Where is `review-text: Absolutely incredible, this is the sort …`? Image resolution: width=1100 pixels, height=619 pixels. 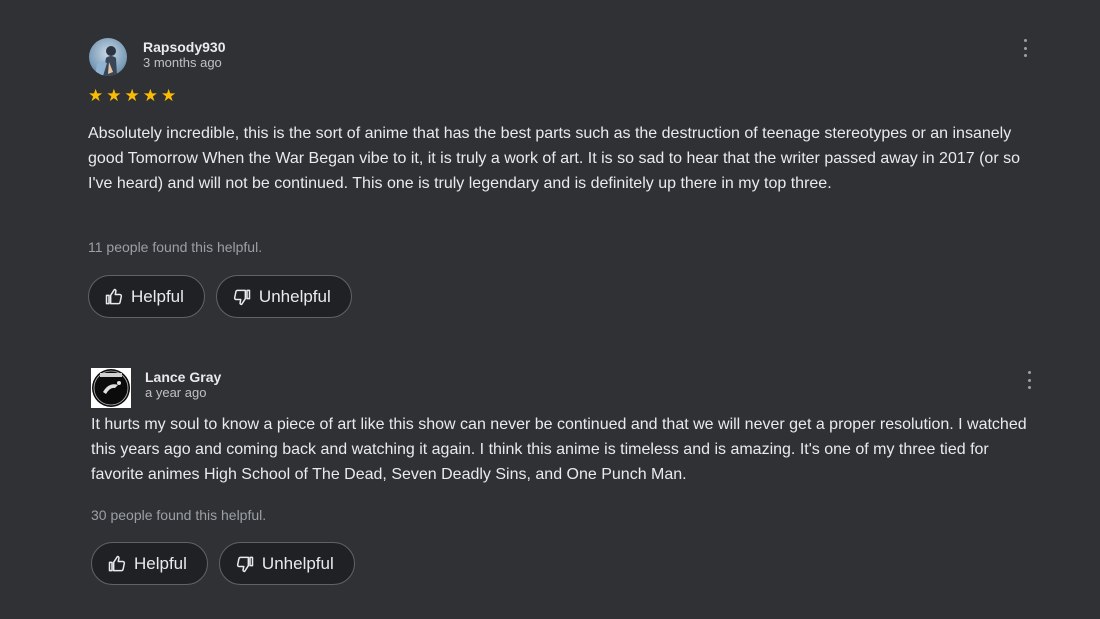
review-text: Absolutely incredible, this is the sort … is located at coordinates (554, 158).